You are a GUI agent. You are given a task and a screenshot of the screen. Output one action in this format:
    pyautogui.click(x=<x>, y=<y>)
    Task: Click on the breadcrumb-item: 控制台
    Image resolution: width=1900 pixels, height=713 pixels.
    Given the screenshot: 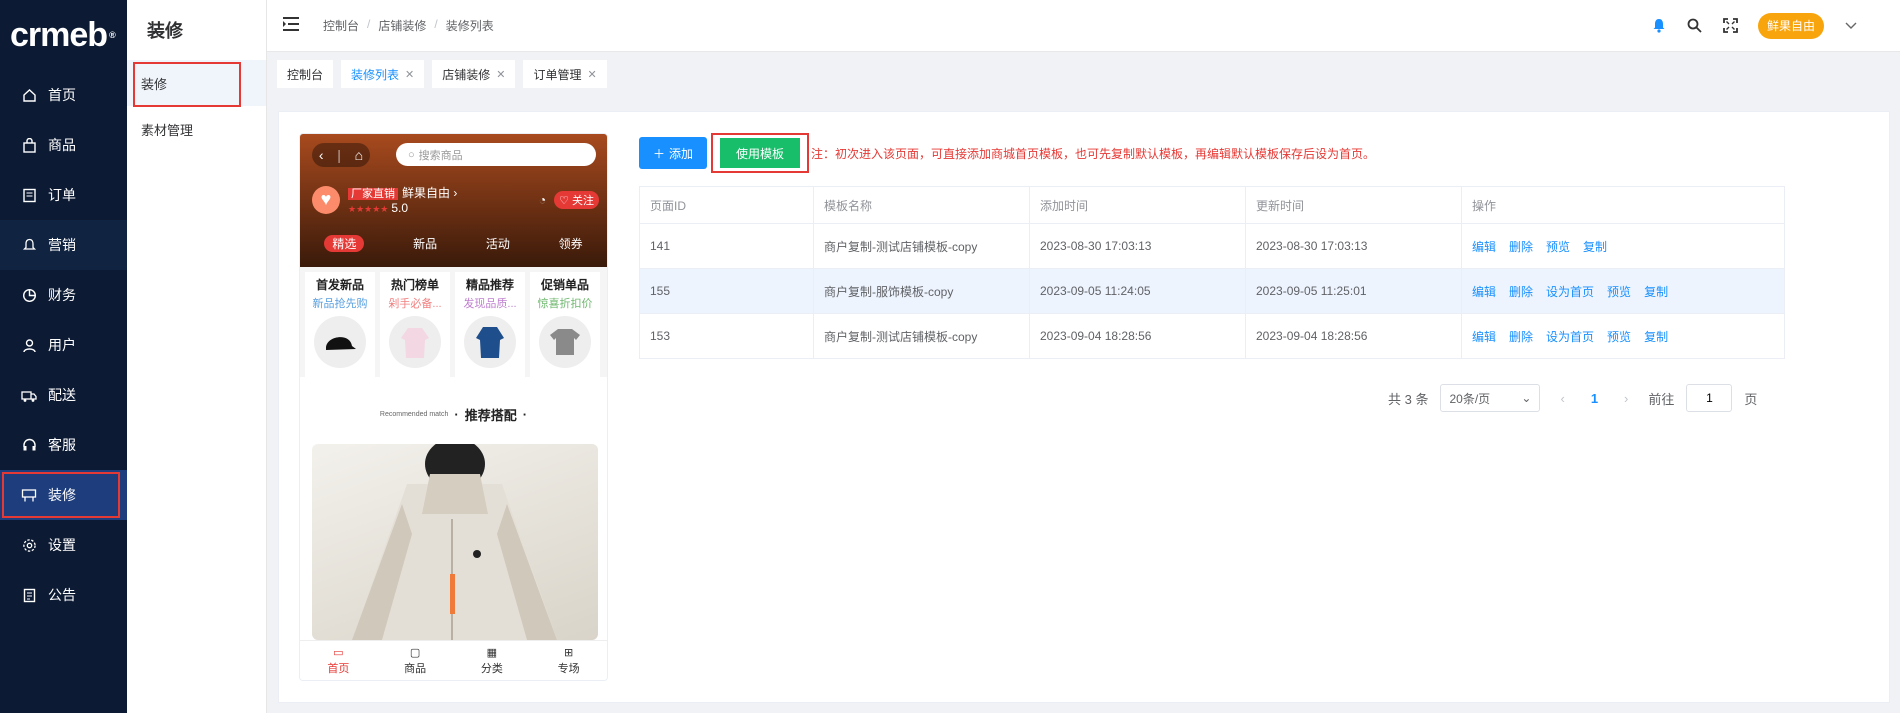 What is the action you would take?
    pyautogui.click(x=341, y=25)
    